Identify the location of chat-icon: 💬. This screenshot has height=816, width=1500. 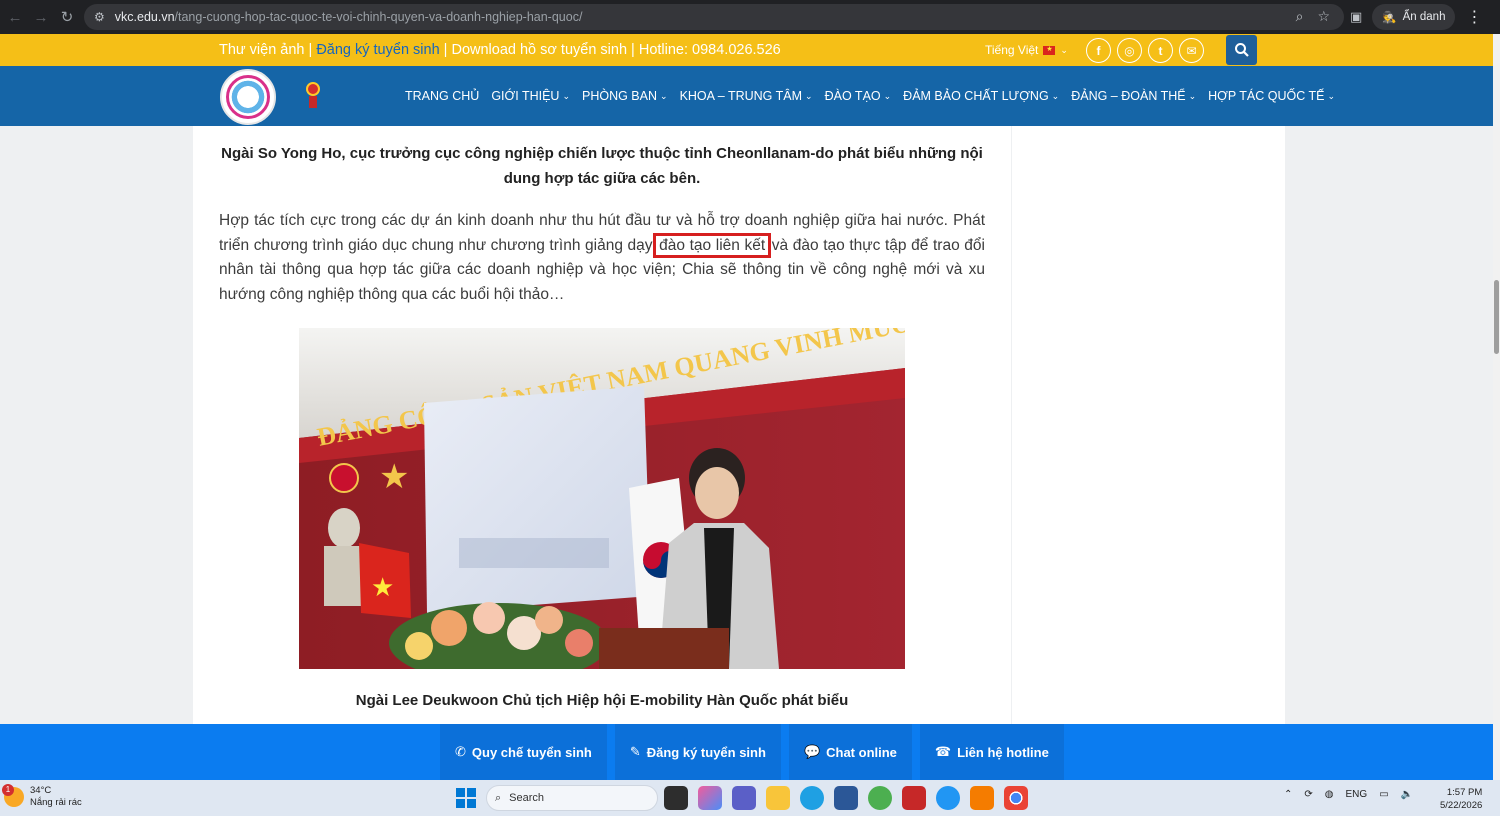
(812, 751).